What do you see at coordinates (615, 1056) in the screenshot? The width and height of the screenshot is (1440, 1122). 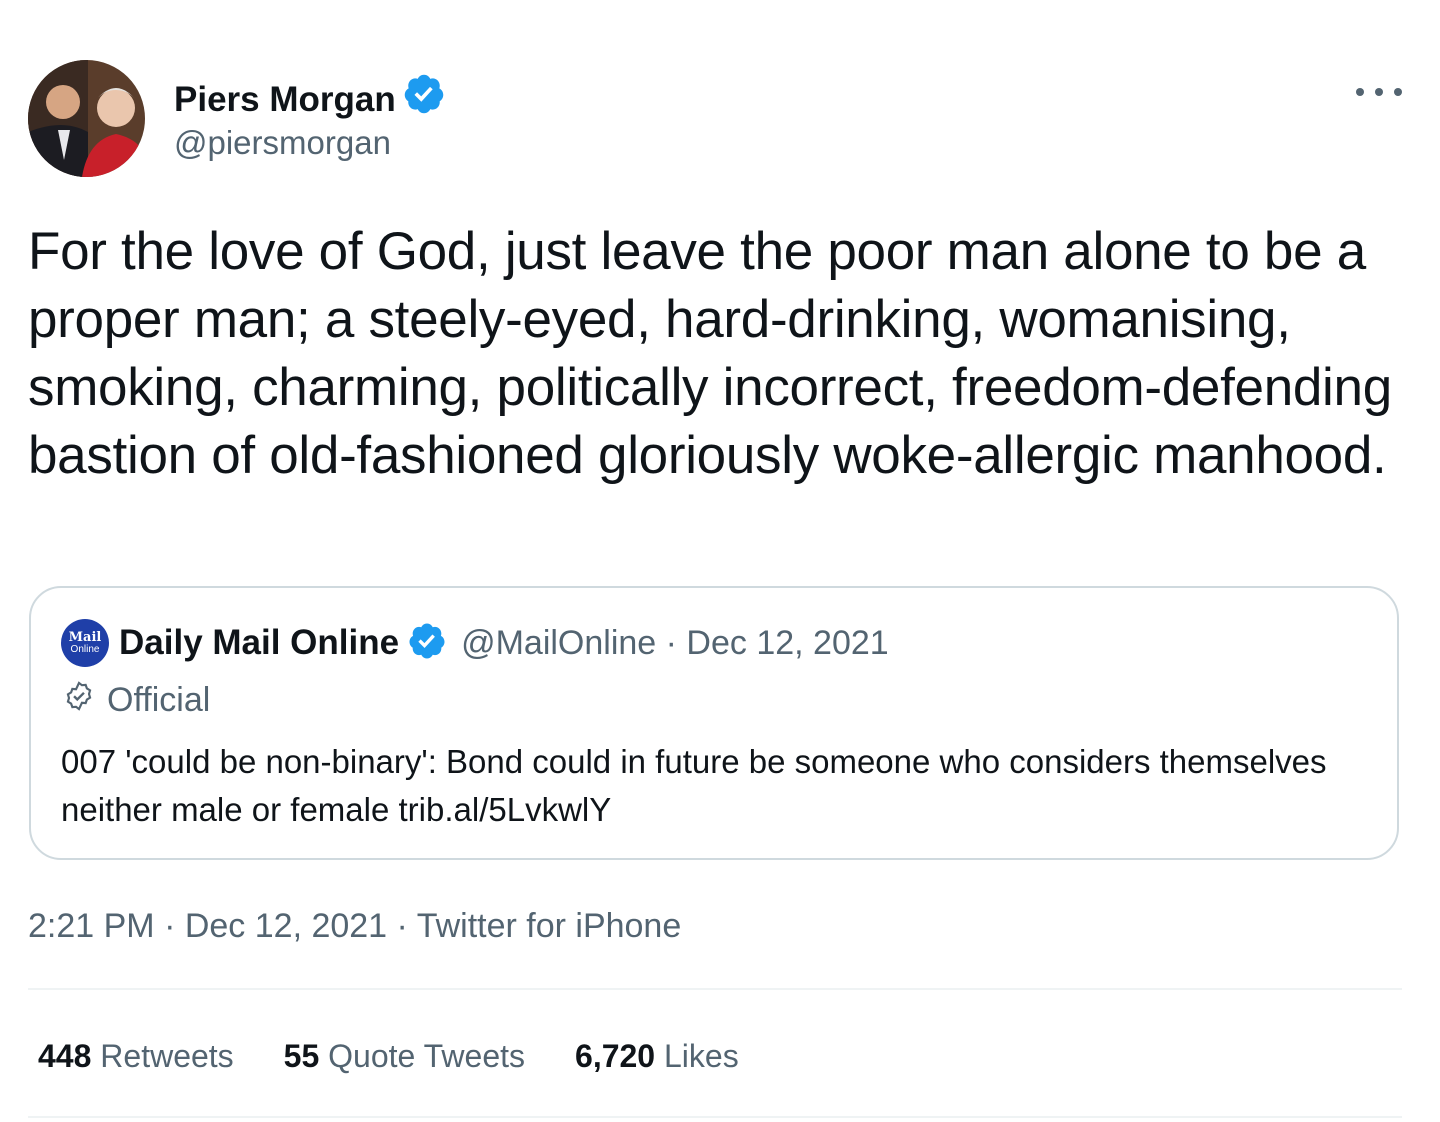 I see `likes-count: 6,720` at bounding box center [615, 1056].